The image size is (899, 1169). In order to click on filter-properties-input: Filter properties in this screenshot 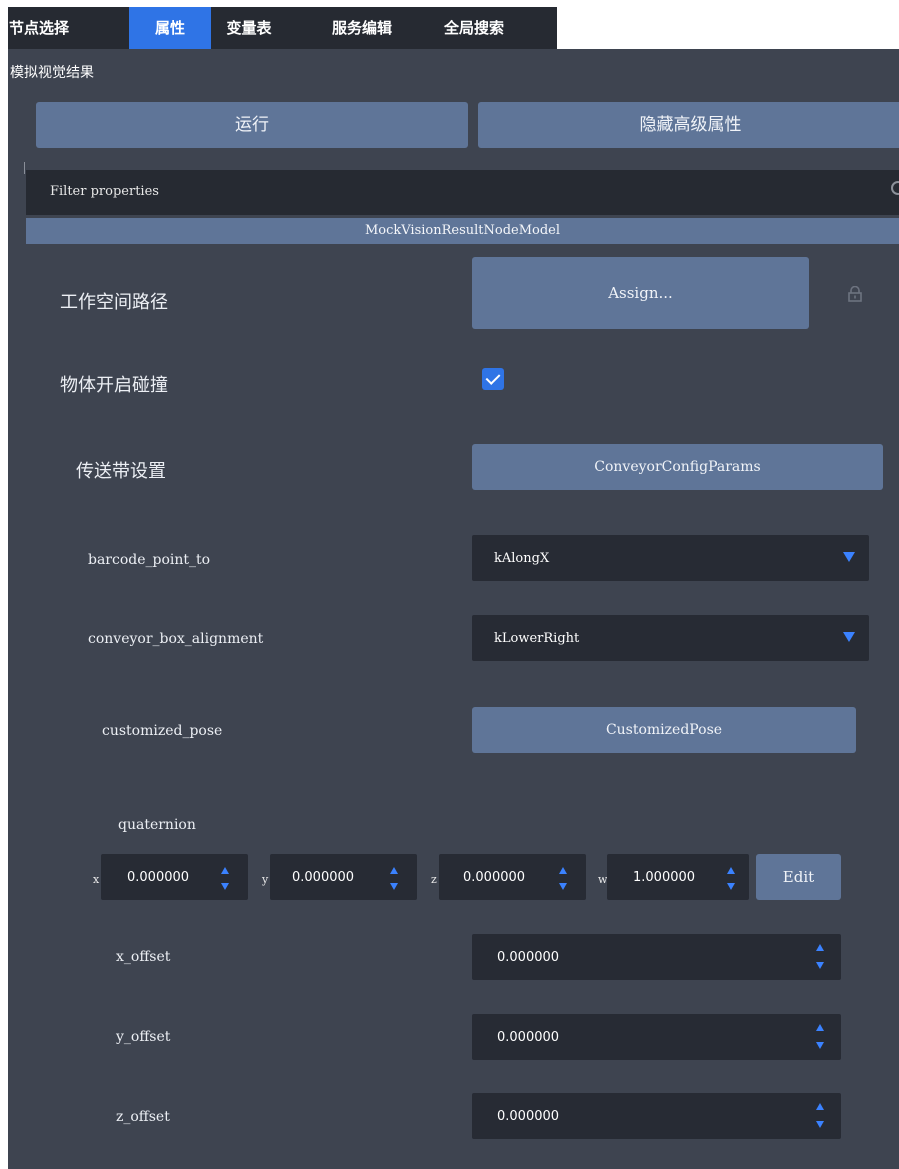, I will do `click(462, 192)`.